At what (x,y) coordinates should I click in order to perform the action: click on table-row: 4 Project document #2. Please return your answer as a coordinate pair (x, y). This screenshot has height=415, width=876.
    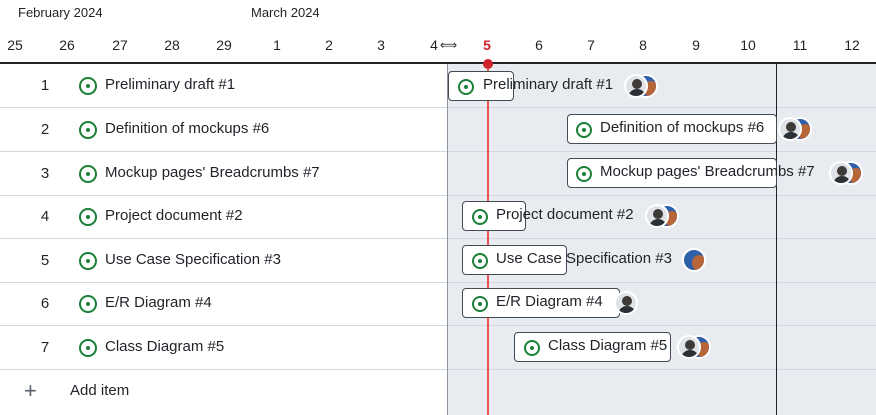
    Looking at the image, I should click on (223, 217).